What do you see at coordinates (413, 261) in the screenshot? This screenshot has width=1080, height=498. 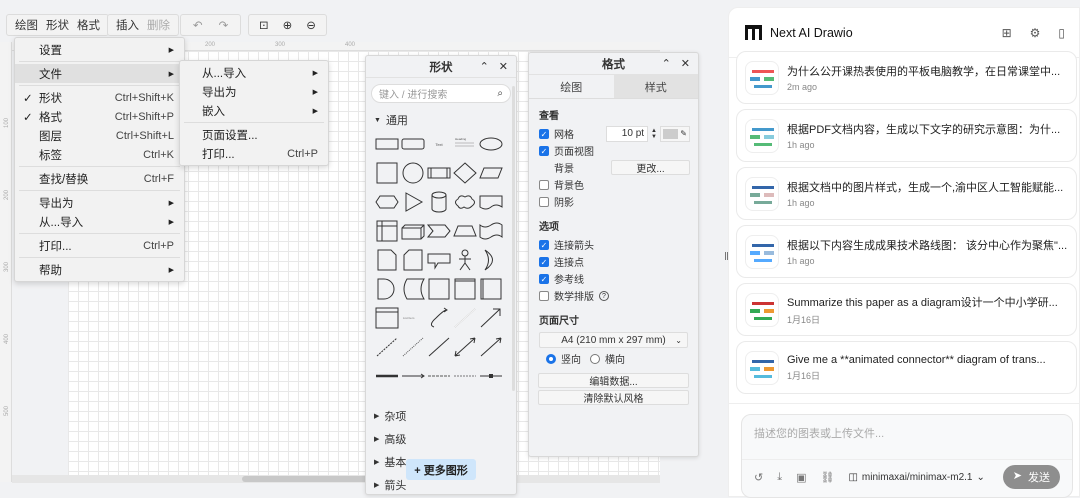 I see `shape-card` at bounding box center [413, 261].